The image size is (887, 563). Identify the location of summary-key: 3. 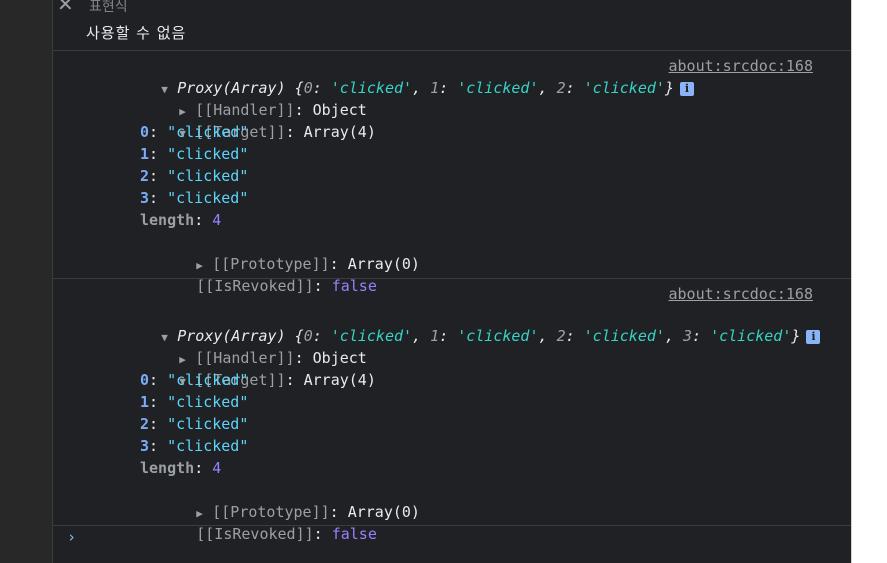
(688, 336).